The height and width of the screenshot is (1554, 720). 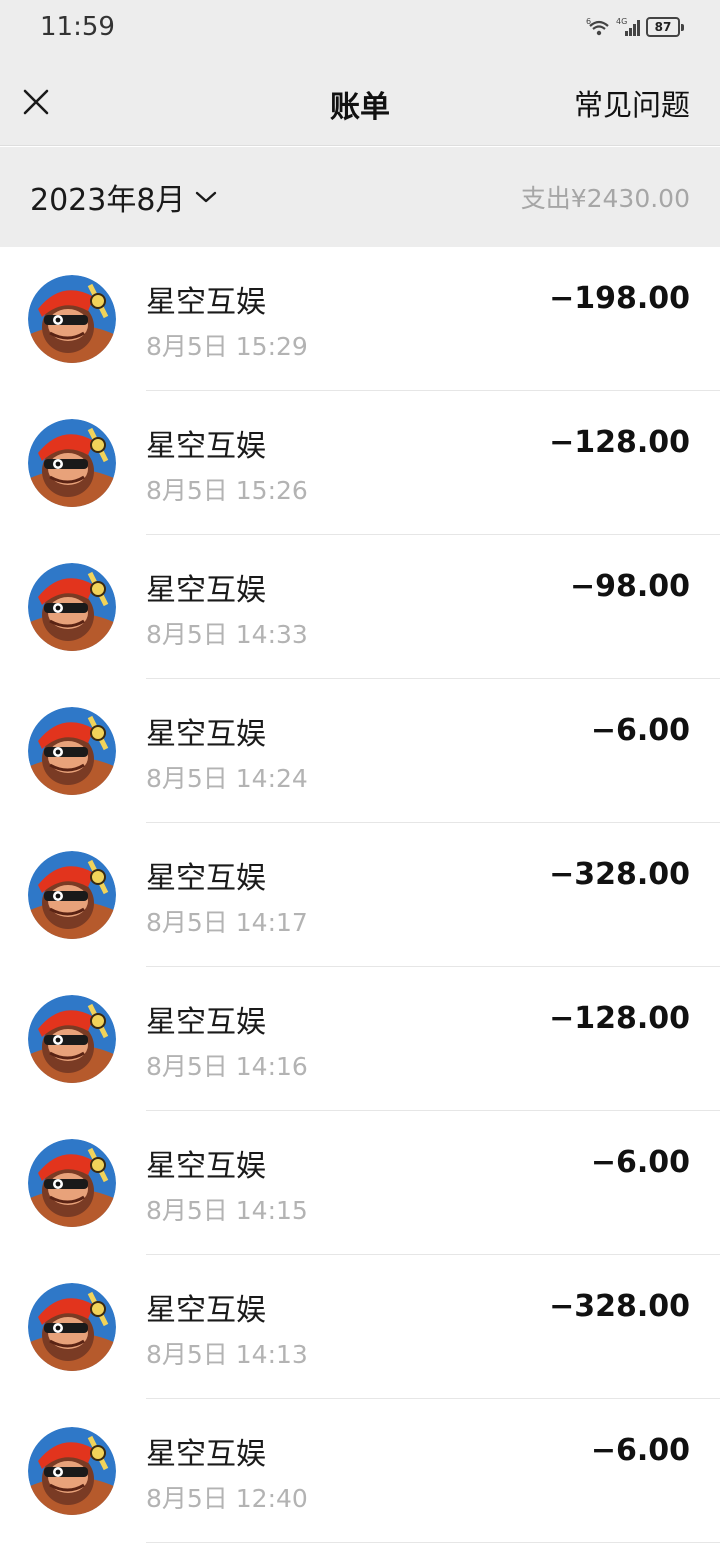 I want to click on svg-text: 4G, so click(x=621, y=21).